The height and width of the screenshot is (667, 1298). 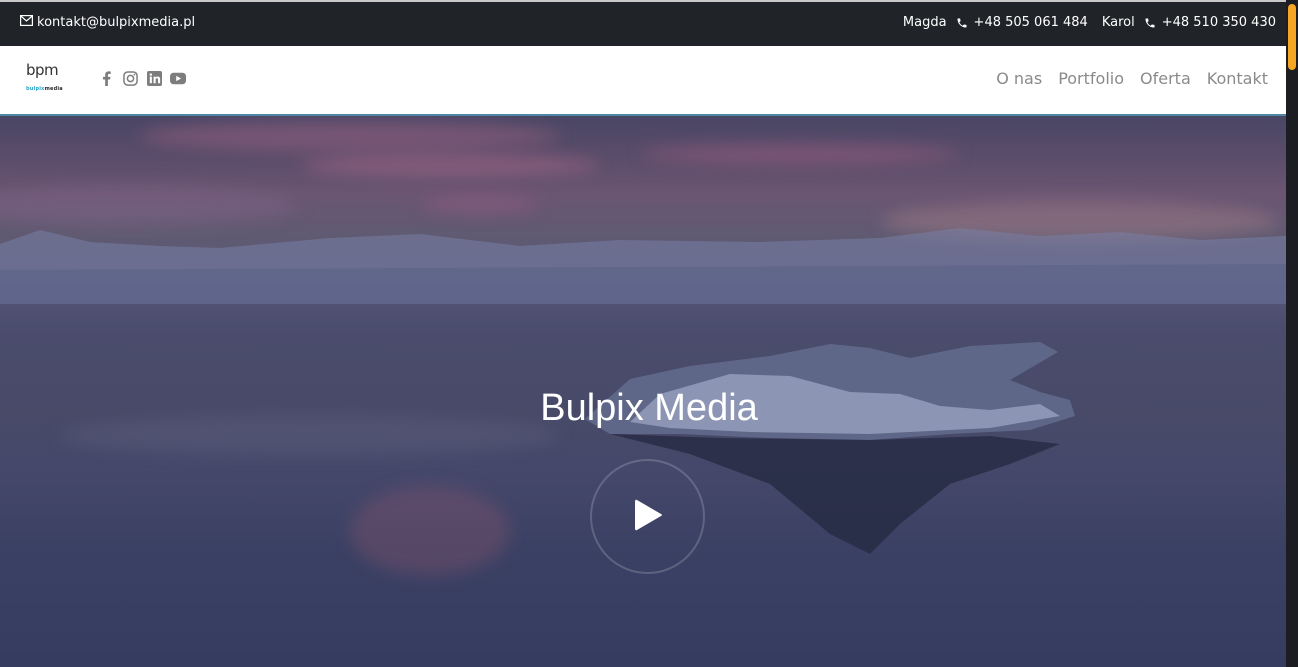 What do you see at coordinates (27, 22) in the screenshot?
I see `envelope-icon` at bounding box center [27, 22].